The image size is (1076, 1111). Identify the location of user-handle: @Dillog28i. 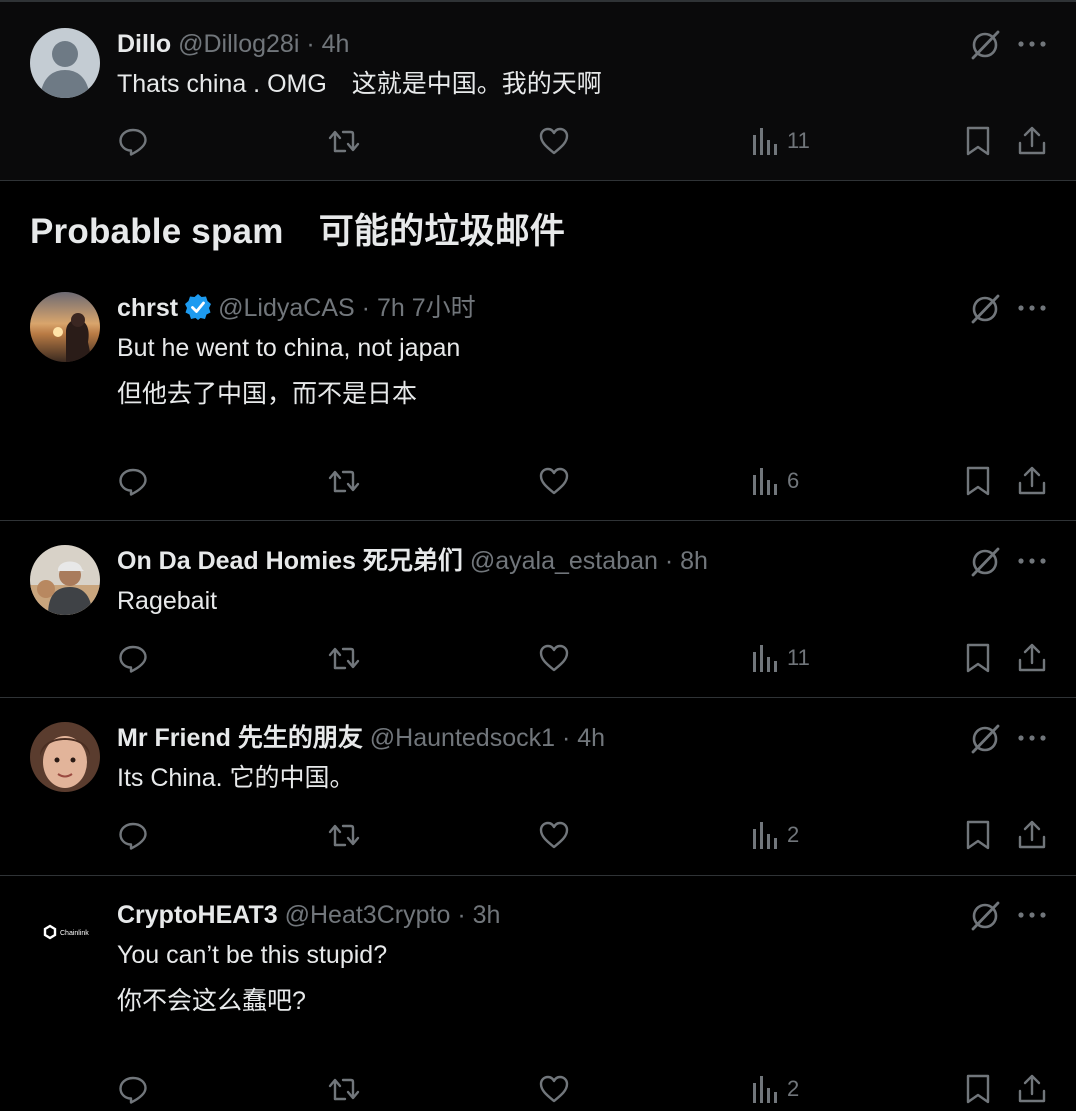
(238, 44).